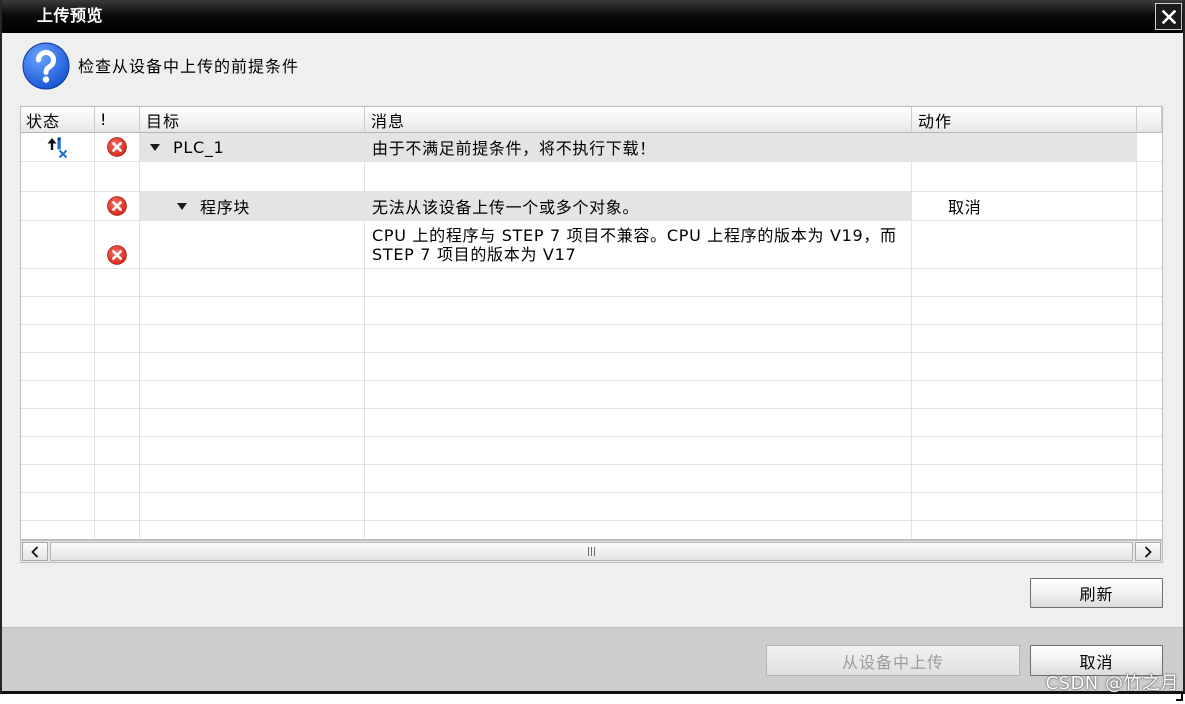 The height and width of the screenshot is (704, 1185). What do you see at coordinates (506, 207) in the screenshot?
I see `message-text: 无法从该设备上传一个或多个对象。` at bounding box center [506, 207].